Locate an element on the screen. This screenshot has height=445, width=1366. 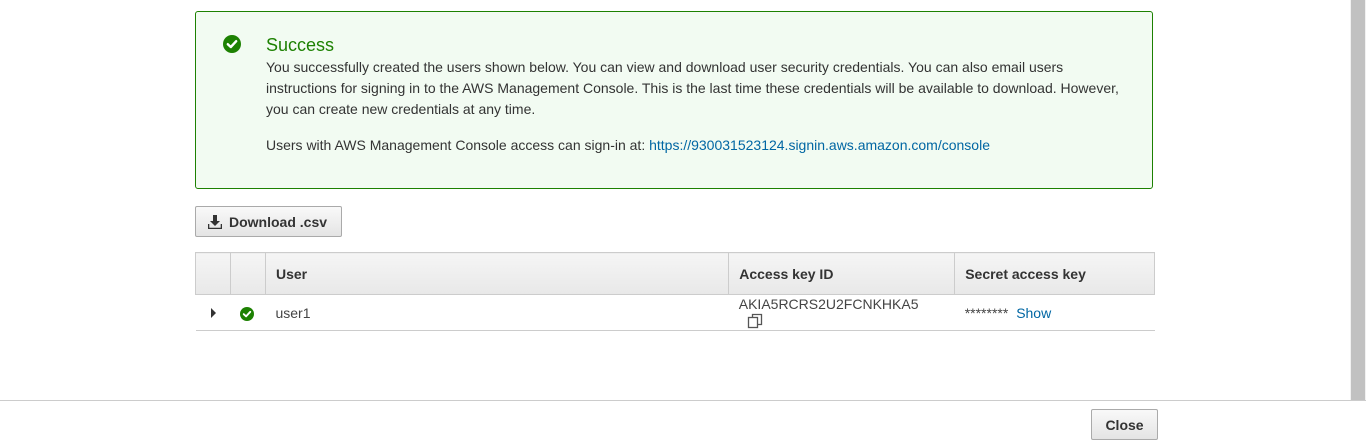
column-header-status is located at coordinates (247, 273).